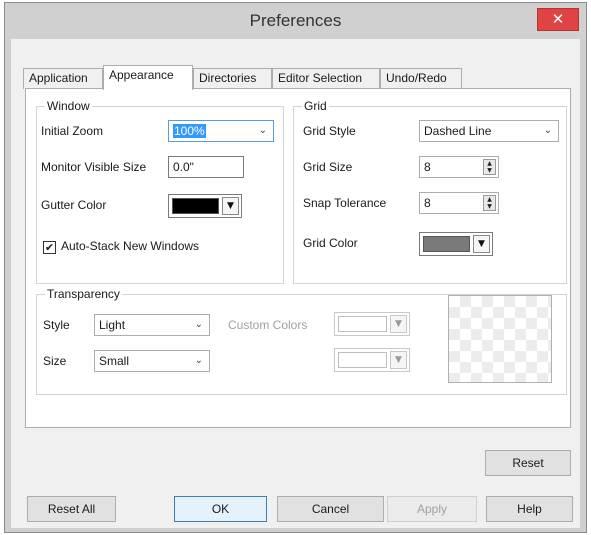 This screenshot has width=591, height=535. What do you see at coordinates (529, 509) in the screenshot?
I see `help-button: Help` at bounding box center [529, 509].